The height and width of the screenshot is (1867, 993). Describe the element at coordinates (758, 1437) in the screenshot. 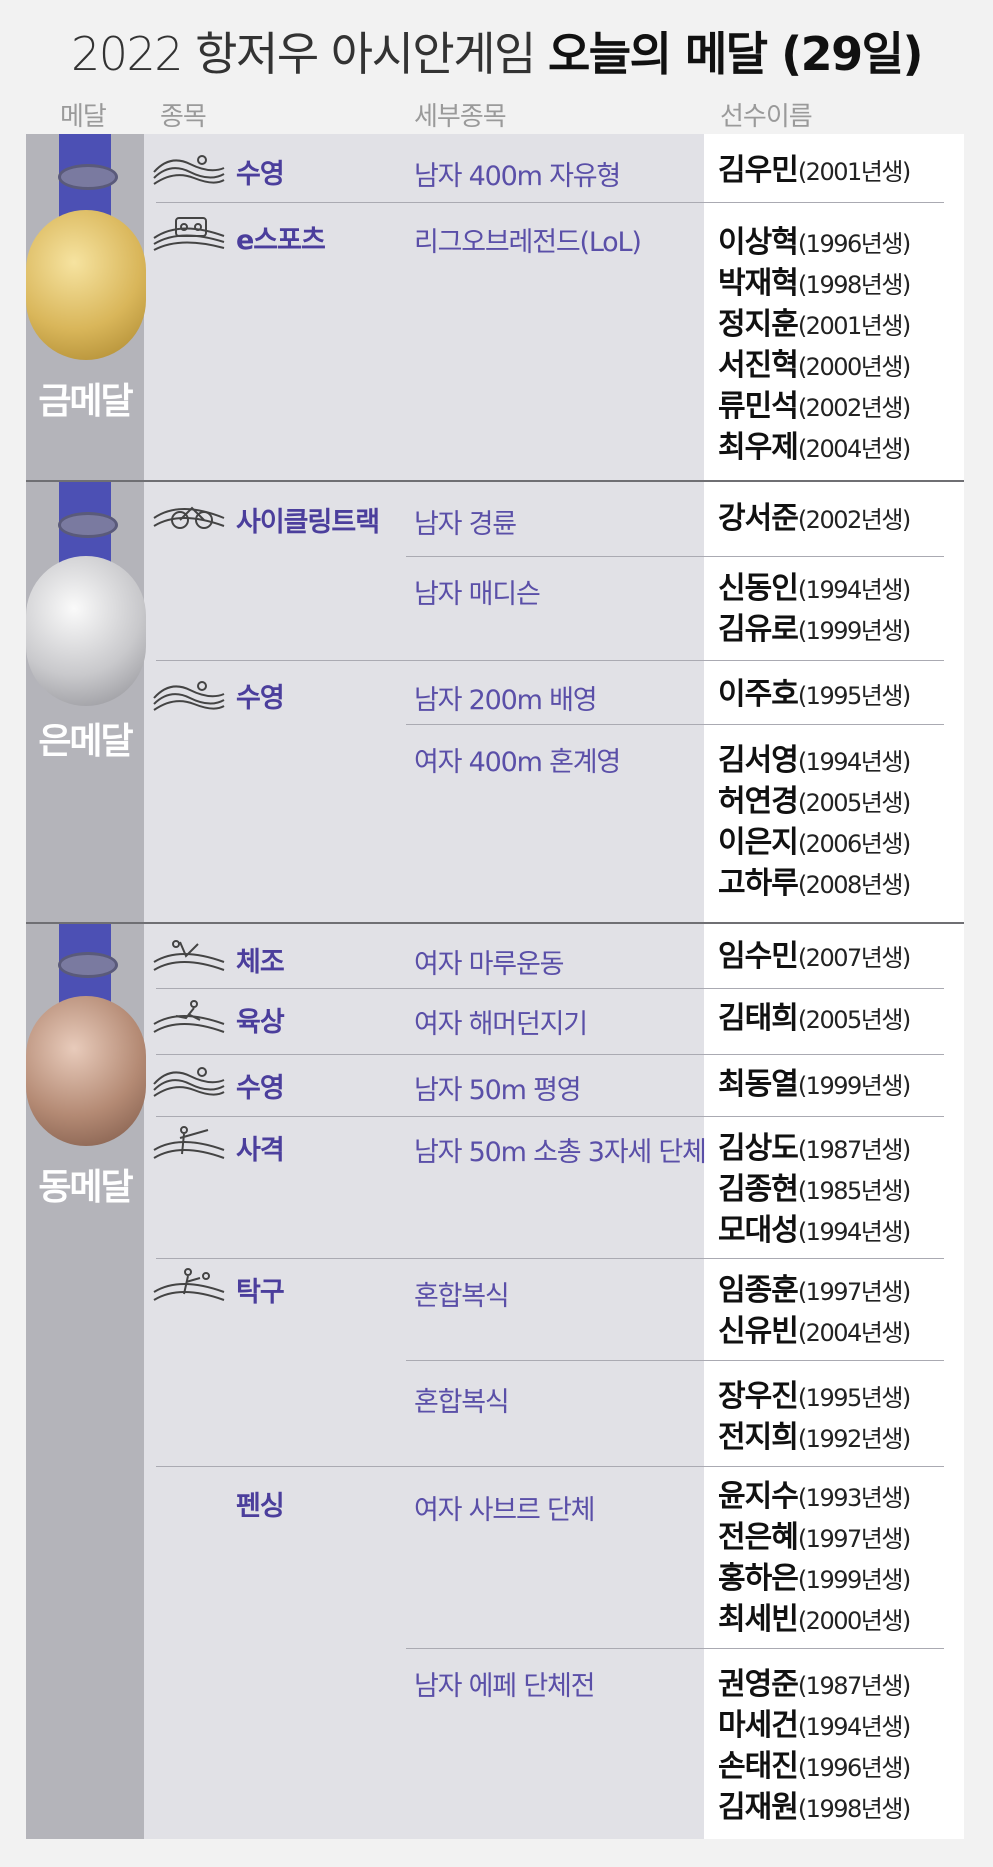

I see `athlete-name: 전지희` at that location.